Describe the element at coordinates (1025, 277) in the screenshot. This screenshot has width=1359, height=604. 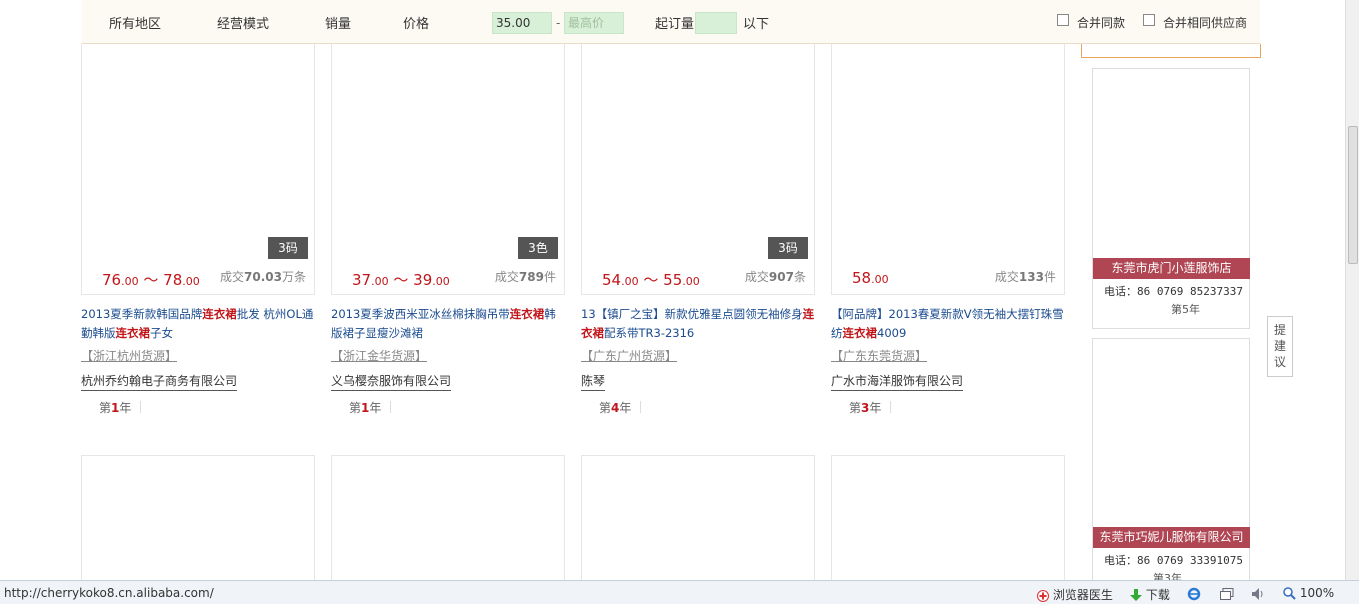
I see `sales-count: 成交133件` at that location.